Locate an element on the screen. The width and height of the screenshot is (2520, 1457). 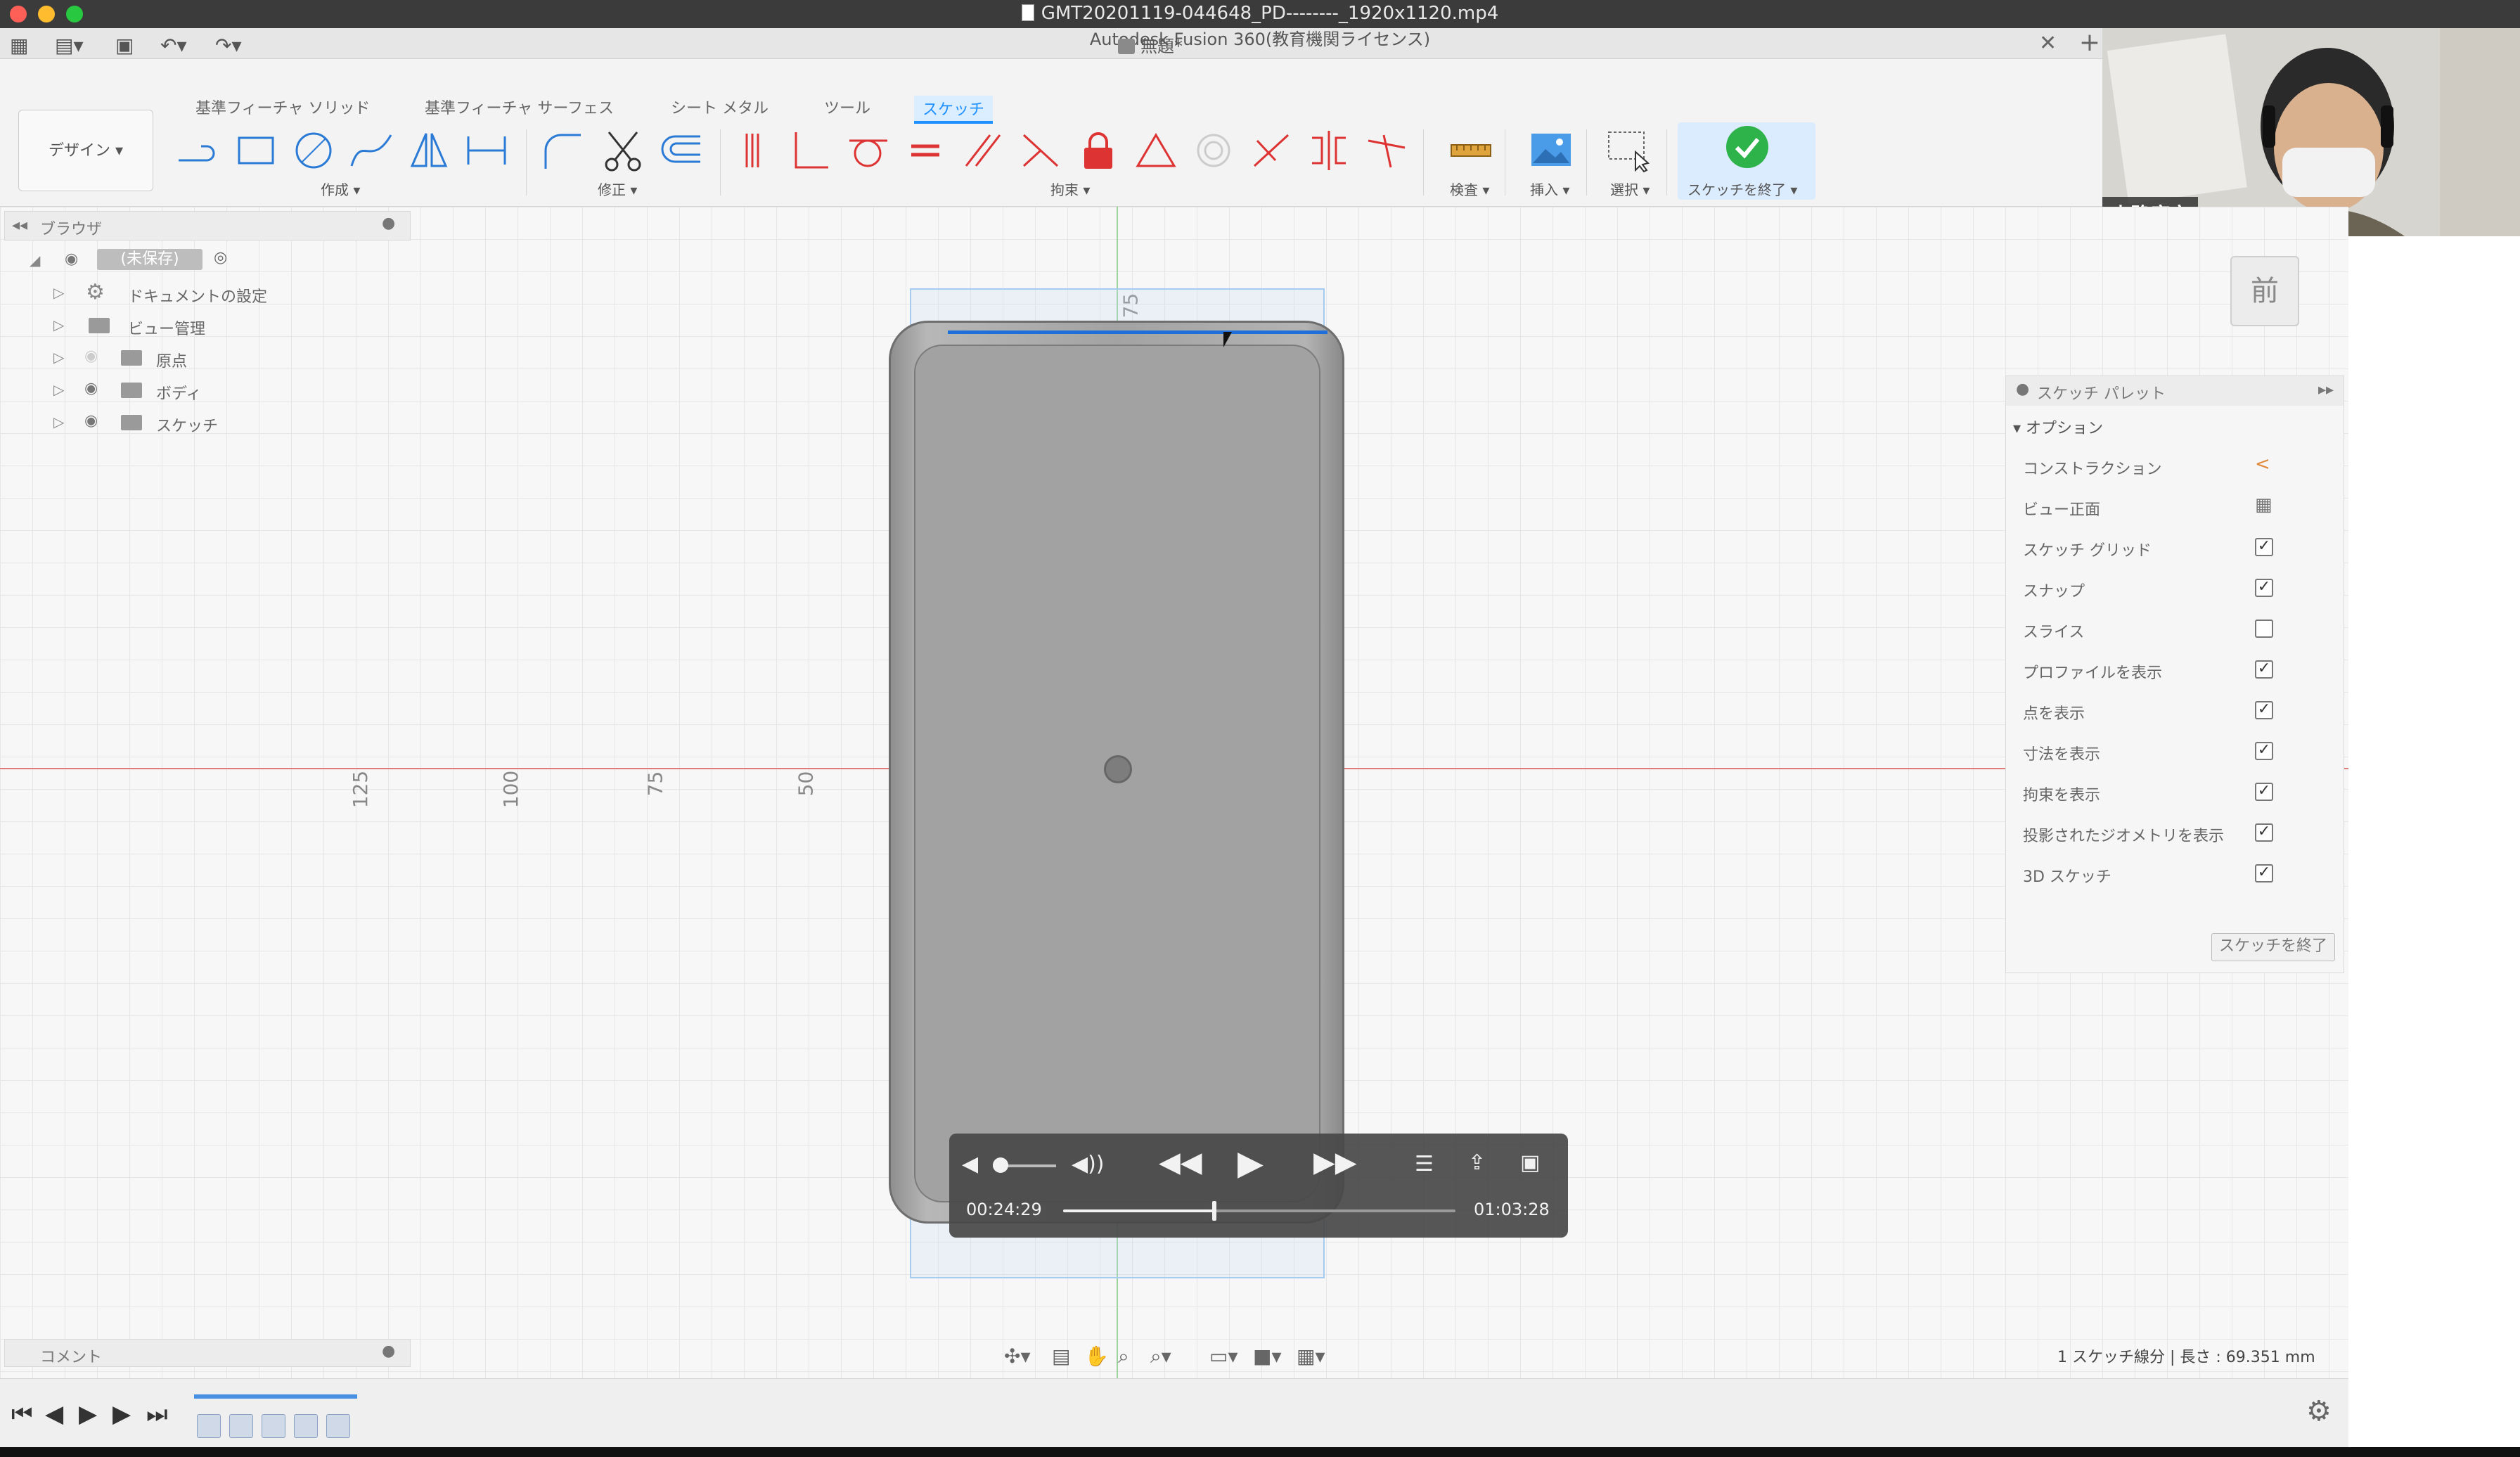
trim-scissors-icon is located at coordinates (623, 150).